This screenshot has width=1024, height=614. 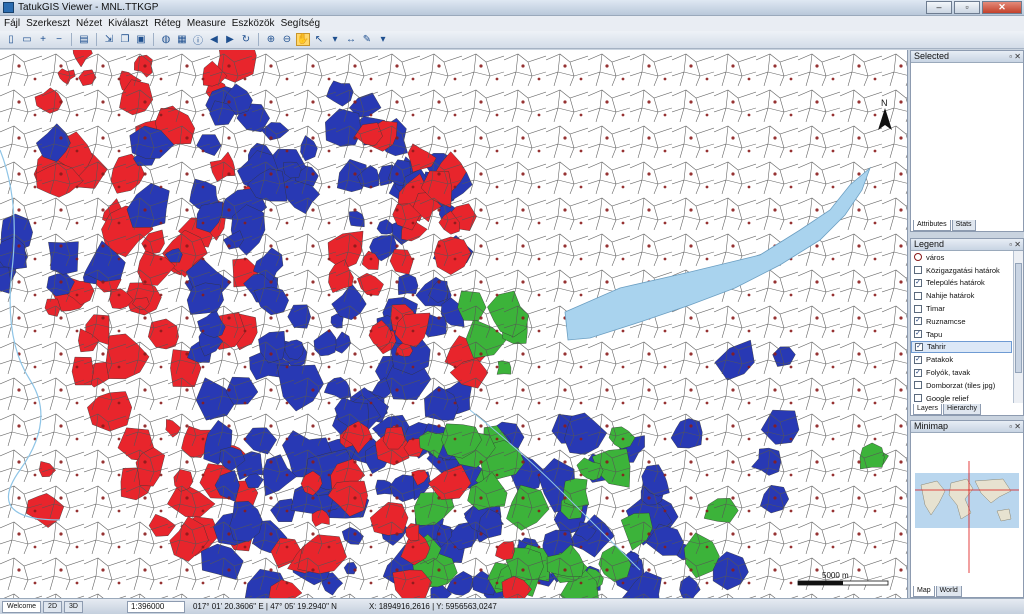 What do you see at coordinates (303, 39) in the screenshot?
I see `pan-hand-icon: ✋` at bounding box center [303, 39].